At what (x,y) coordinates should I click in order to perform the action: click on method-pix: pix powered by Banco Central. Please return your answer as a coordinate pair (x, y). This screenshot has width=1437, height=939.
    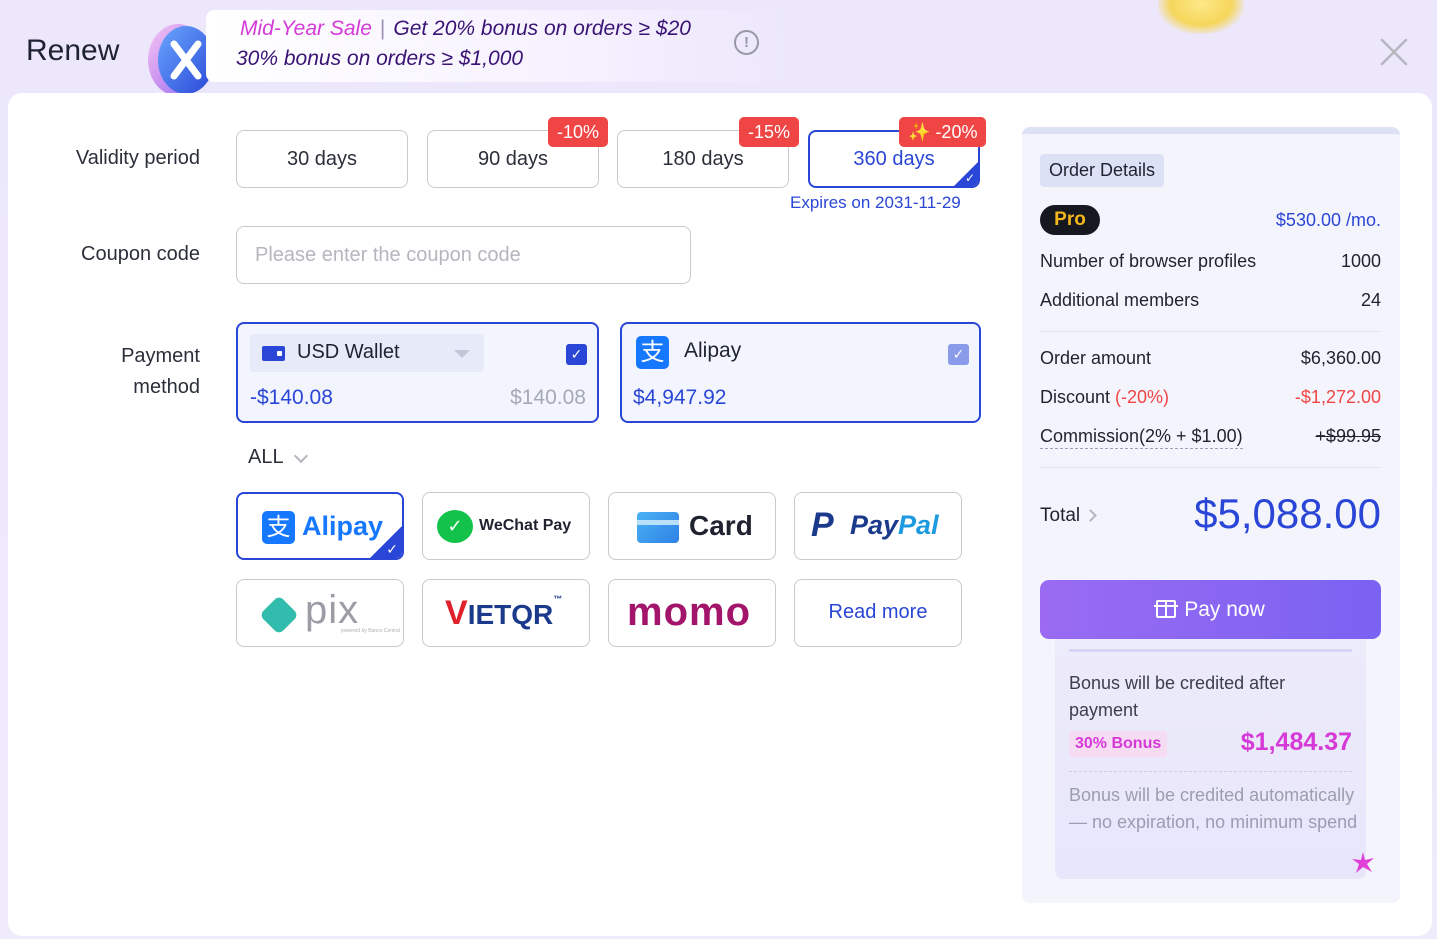
    Looking at the image, I should click on (320, 613).